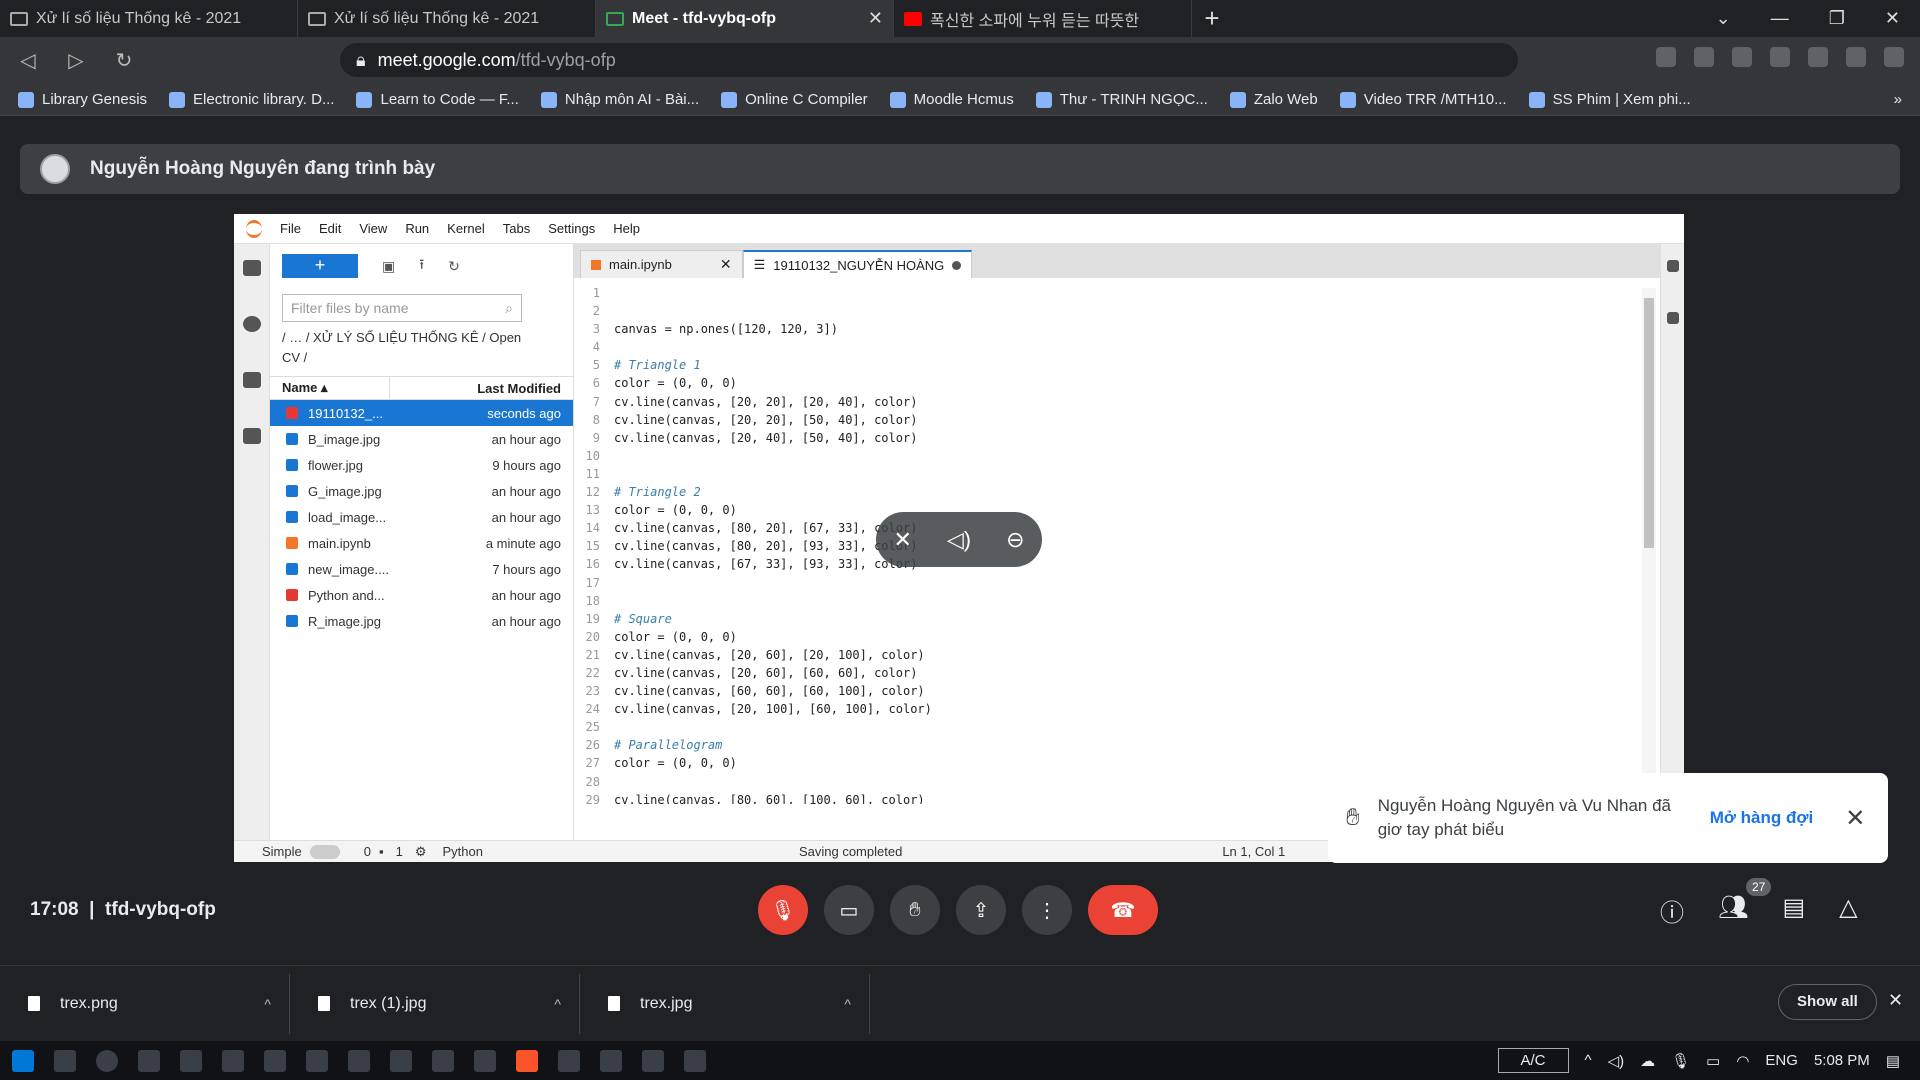  Describe the element at coordinates (149, 1060) in the screenshot. I see `task-view-icon` at that location.